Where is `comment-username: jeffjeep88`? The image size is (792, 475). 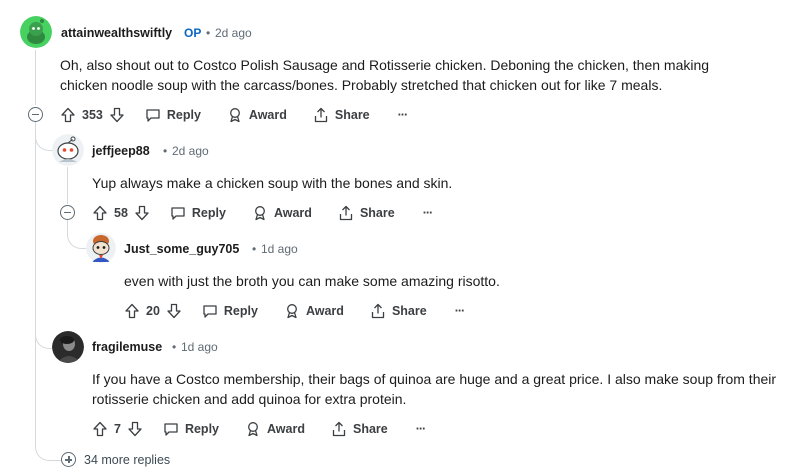 comment-username: jeffjeep88 is located at coordinates (121, 151).